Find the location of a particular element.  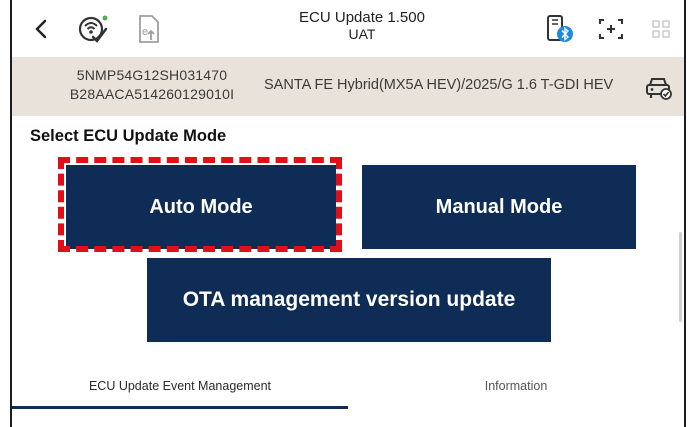

tab-ecu-update-event-management: ECU Update Event Management is located at coordinates (180, 386).